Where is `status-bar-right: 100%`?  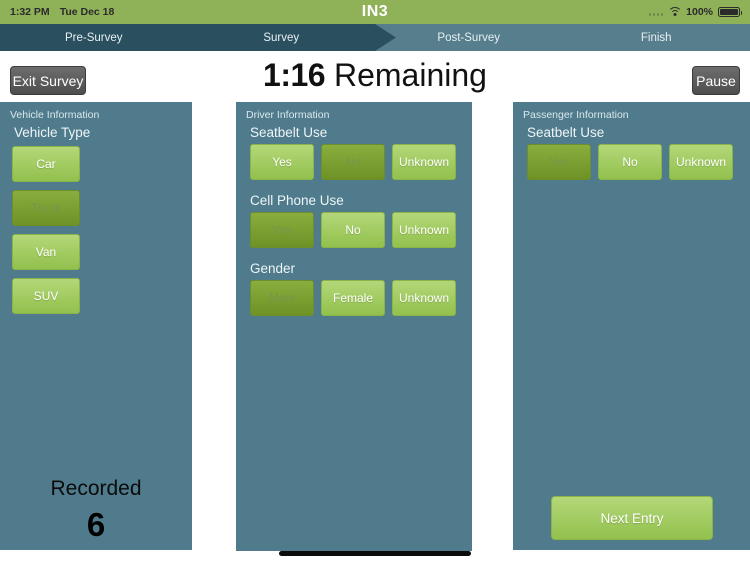
status-bar-right: 100% is located at coordinates (695, 12).